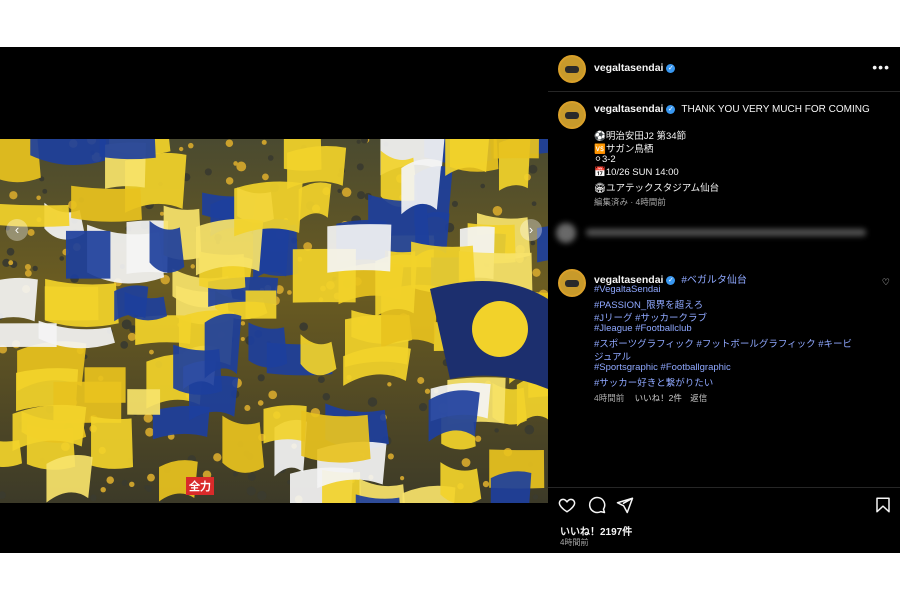 This screenshot has width=900, height=600. What do you see at coordinates (627, 289) in the screenshot?
I see `hashtag-line: #VegaltaSendai` at bounding box center [627, 289].